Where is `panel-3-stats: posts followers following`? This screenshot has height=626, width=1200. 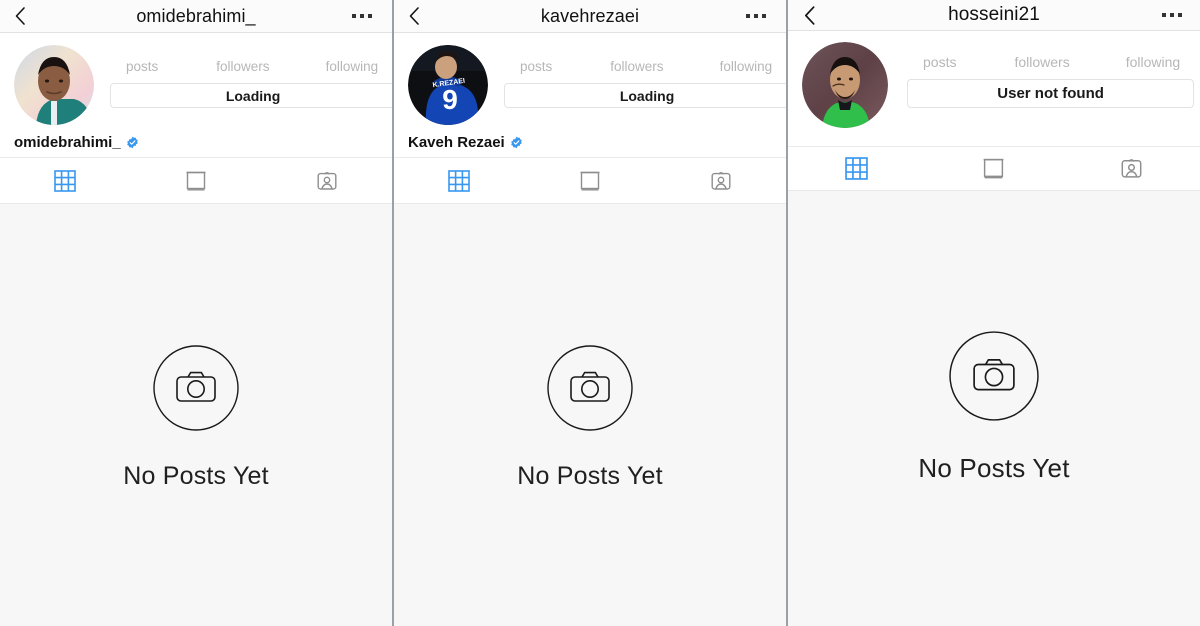 panel-3-stats: posts followers following is located at coordinates (1050, 62).